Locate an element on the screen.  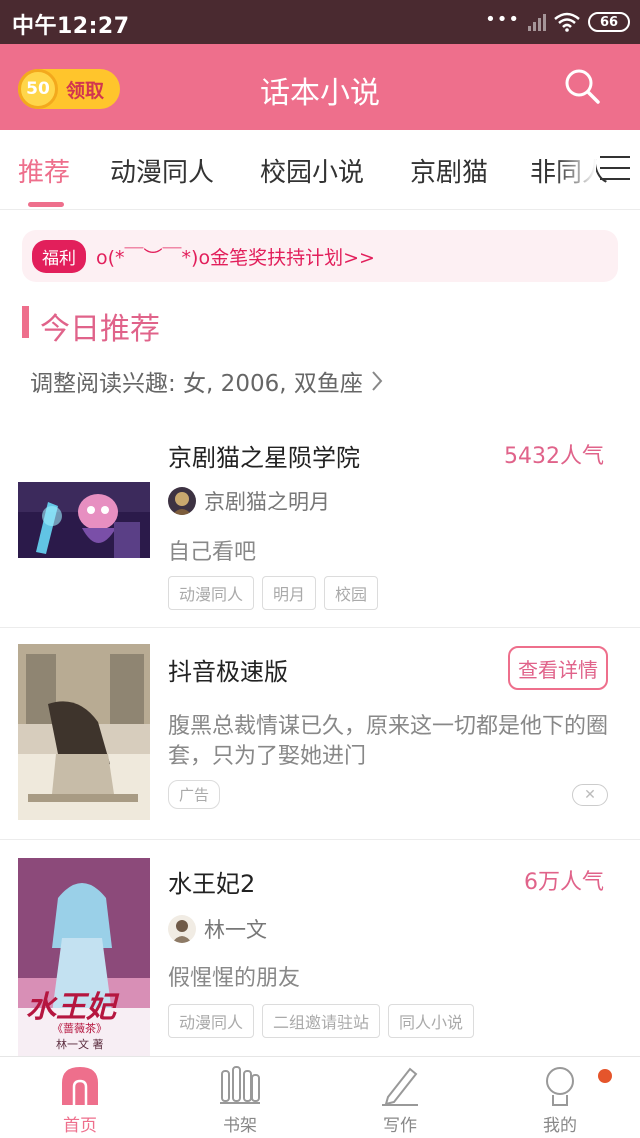
adjust-interest-link: 调整阅读兴趣: 女, 2006, 双鱼座 is located at coordinates (206, 381).